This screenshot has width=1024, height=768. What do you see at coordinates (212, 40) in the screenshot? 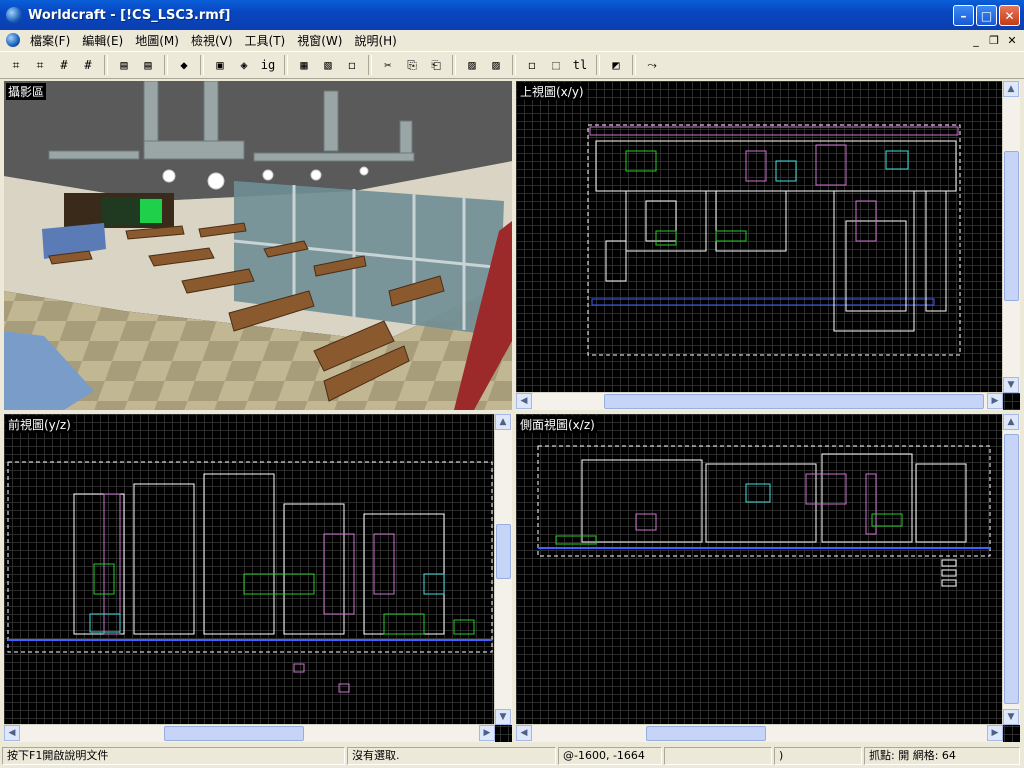
I see `menu-view: 檢視(V)` at bounding box center [212, 40].